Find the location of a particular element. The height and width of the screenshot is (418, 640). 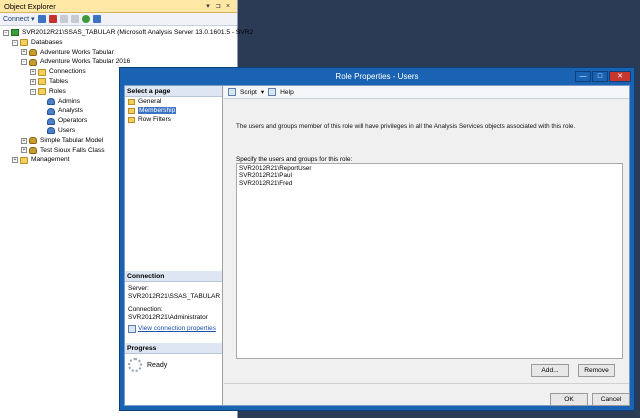

tree-node-label: Adventure Works Tabular is located at coordinates (77, 52).